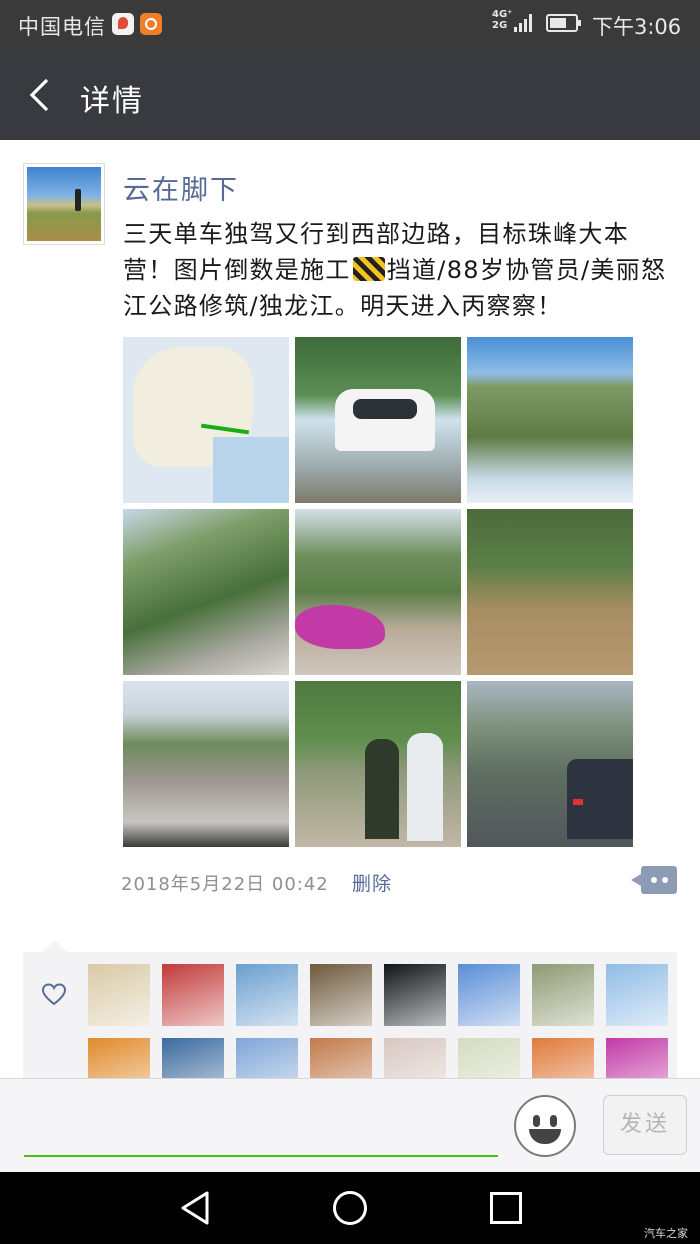 Image resolution: width=700 pixels, height=1244 pixels. I want to click on network-type: 4G⁺ 2G, so click(502, 20).